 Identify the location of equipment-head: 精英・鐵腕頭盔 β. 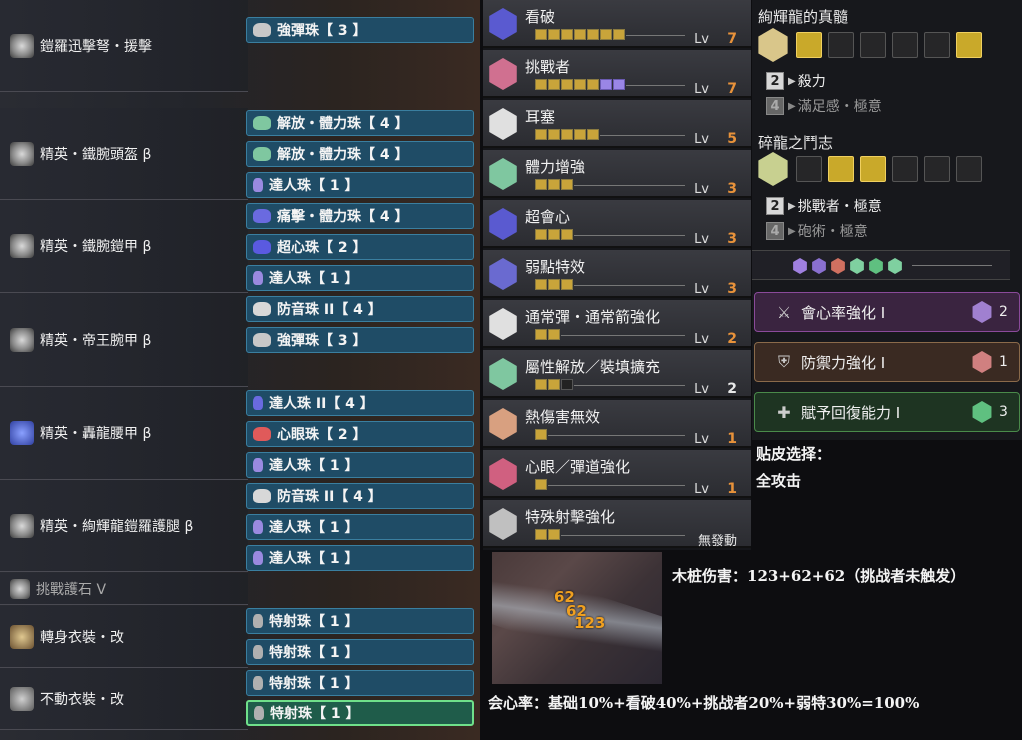
(124, 154).